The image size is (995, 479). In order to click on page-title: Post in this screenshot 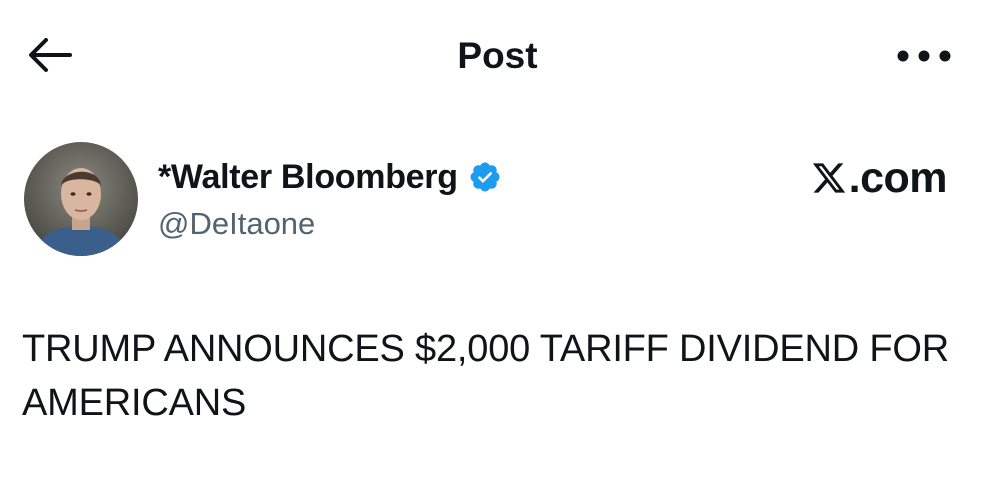, I will do `click(497, 55)`.